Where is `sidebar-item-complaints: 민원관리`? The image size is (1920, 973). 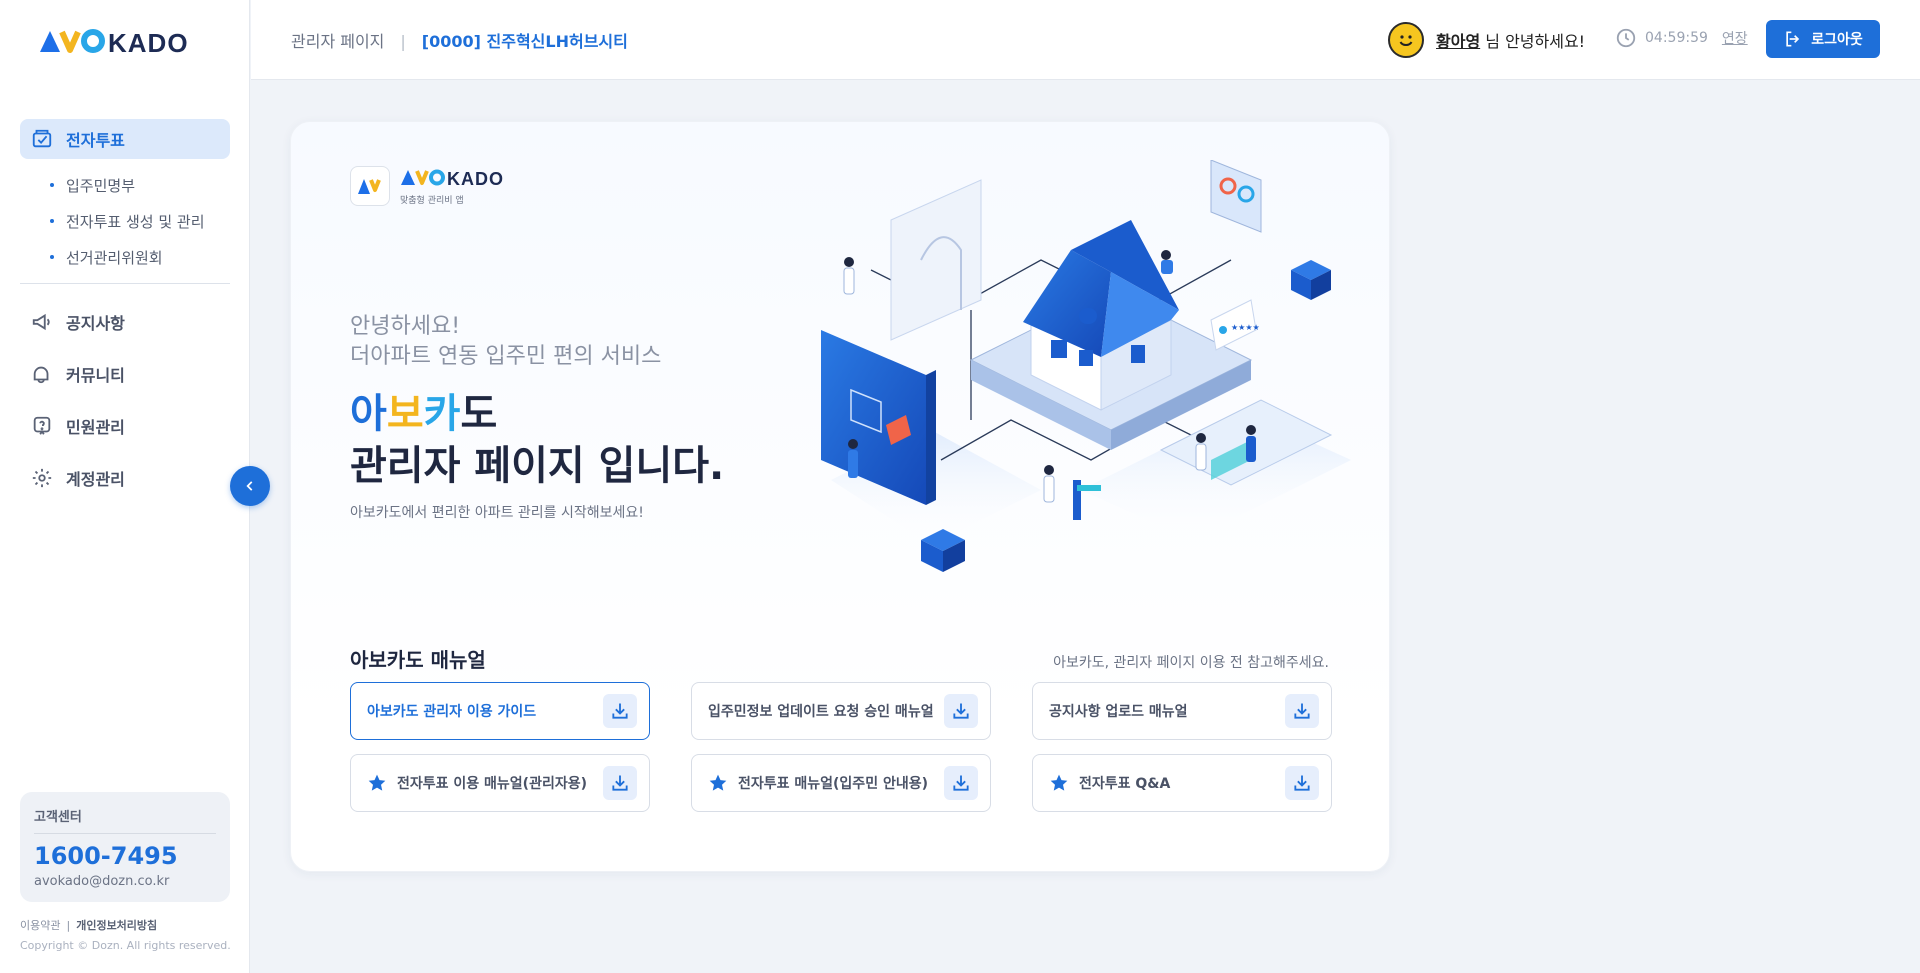
sidebar-item-complaints: 민원관리 is located at coordinates (125, 426).